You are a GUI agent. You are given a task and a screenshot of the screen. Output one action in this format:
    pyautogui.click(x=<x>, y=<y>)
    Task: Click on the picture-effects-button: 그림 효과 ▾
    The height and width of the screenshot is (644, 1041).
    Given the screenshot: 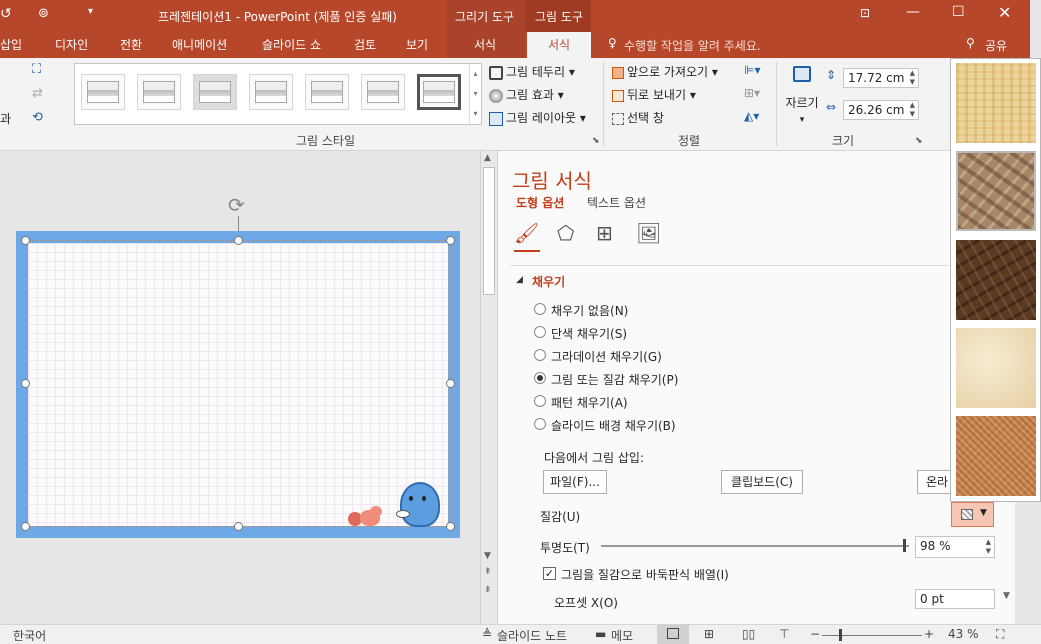 What is the action you would take?
    pyautogui.click(x=526, y=94)
    